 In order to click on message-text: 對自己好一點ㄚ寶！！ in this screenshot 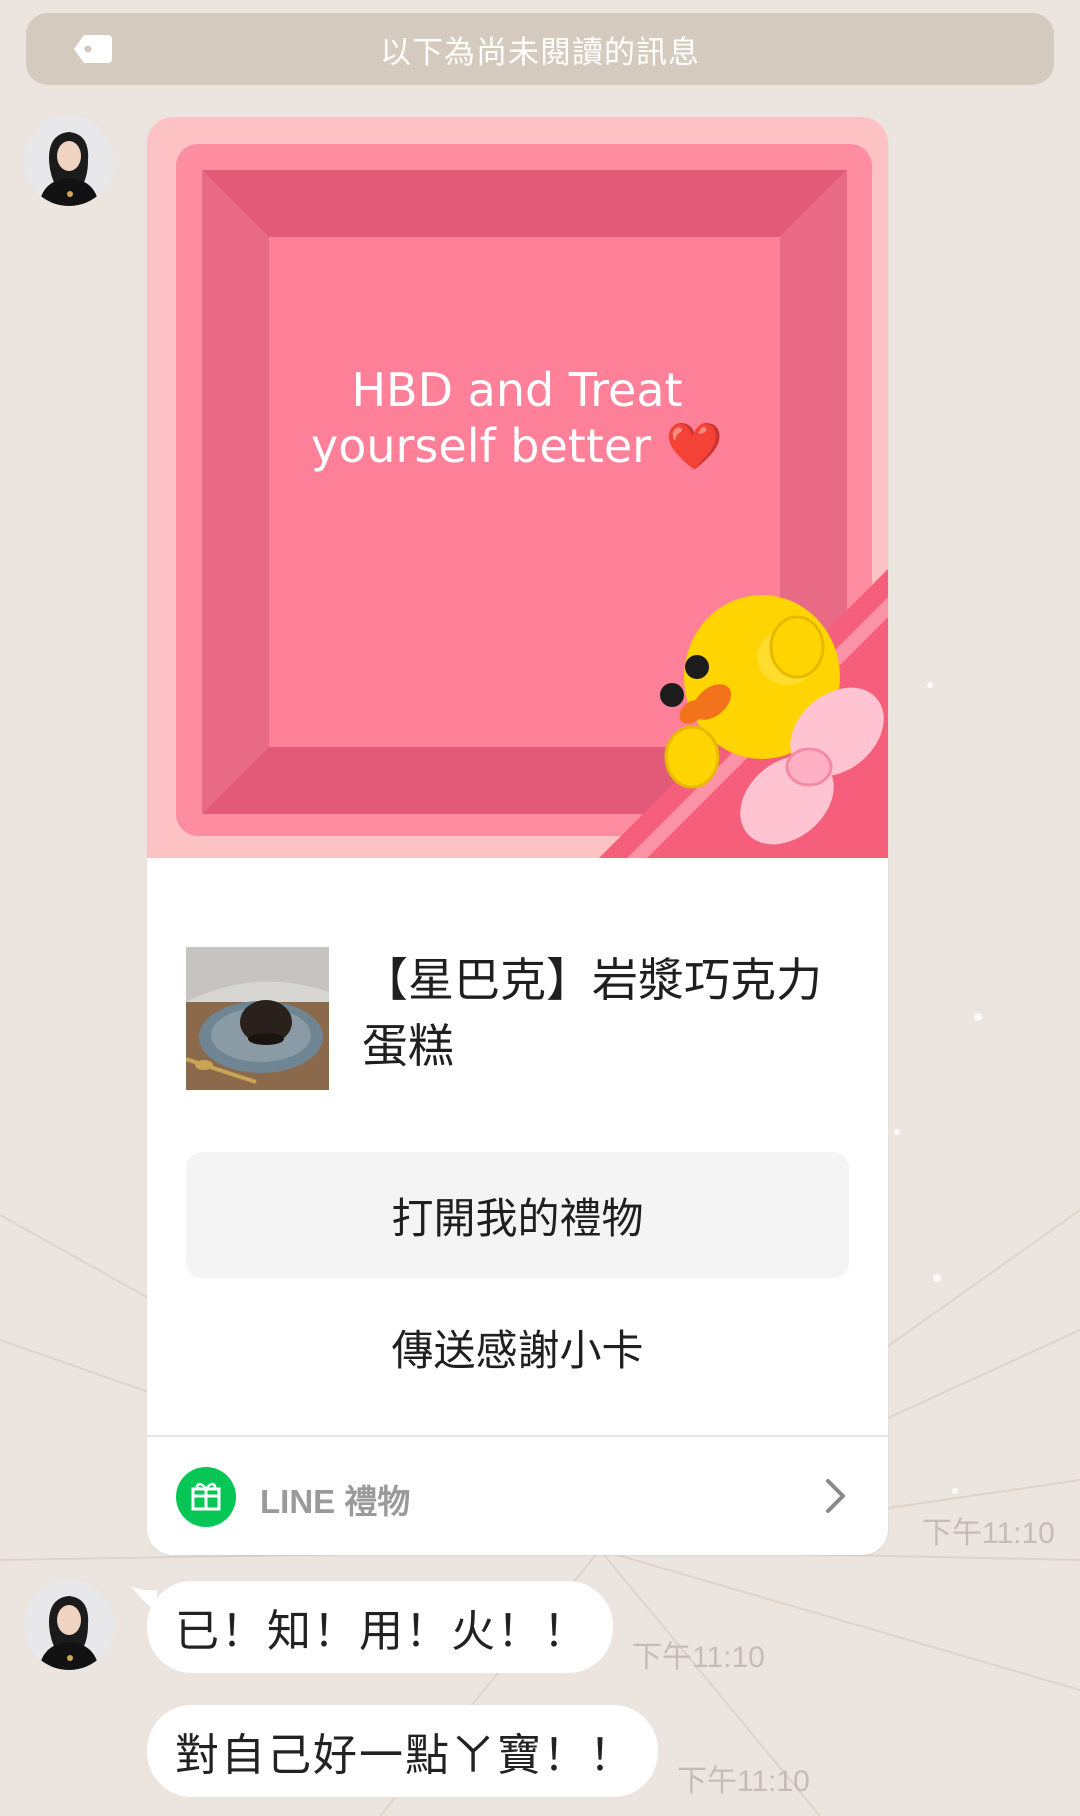, I will do `click(405, 1755)`.